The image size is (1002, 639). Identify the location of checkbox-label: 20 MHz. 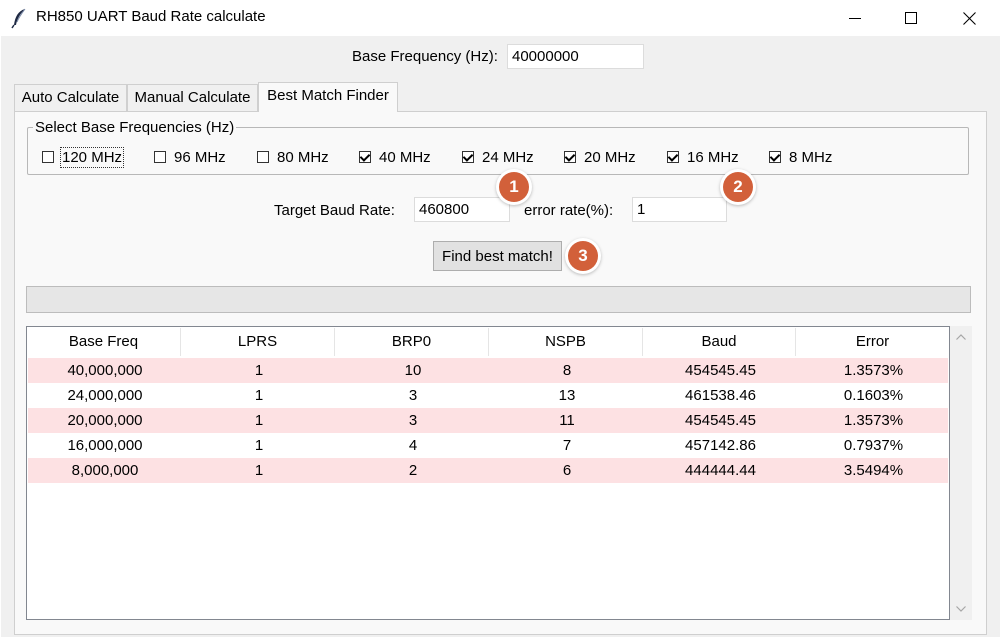
(610, 157).